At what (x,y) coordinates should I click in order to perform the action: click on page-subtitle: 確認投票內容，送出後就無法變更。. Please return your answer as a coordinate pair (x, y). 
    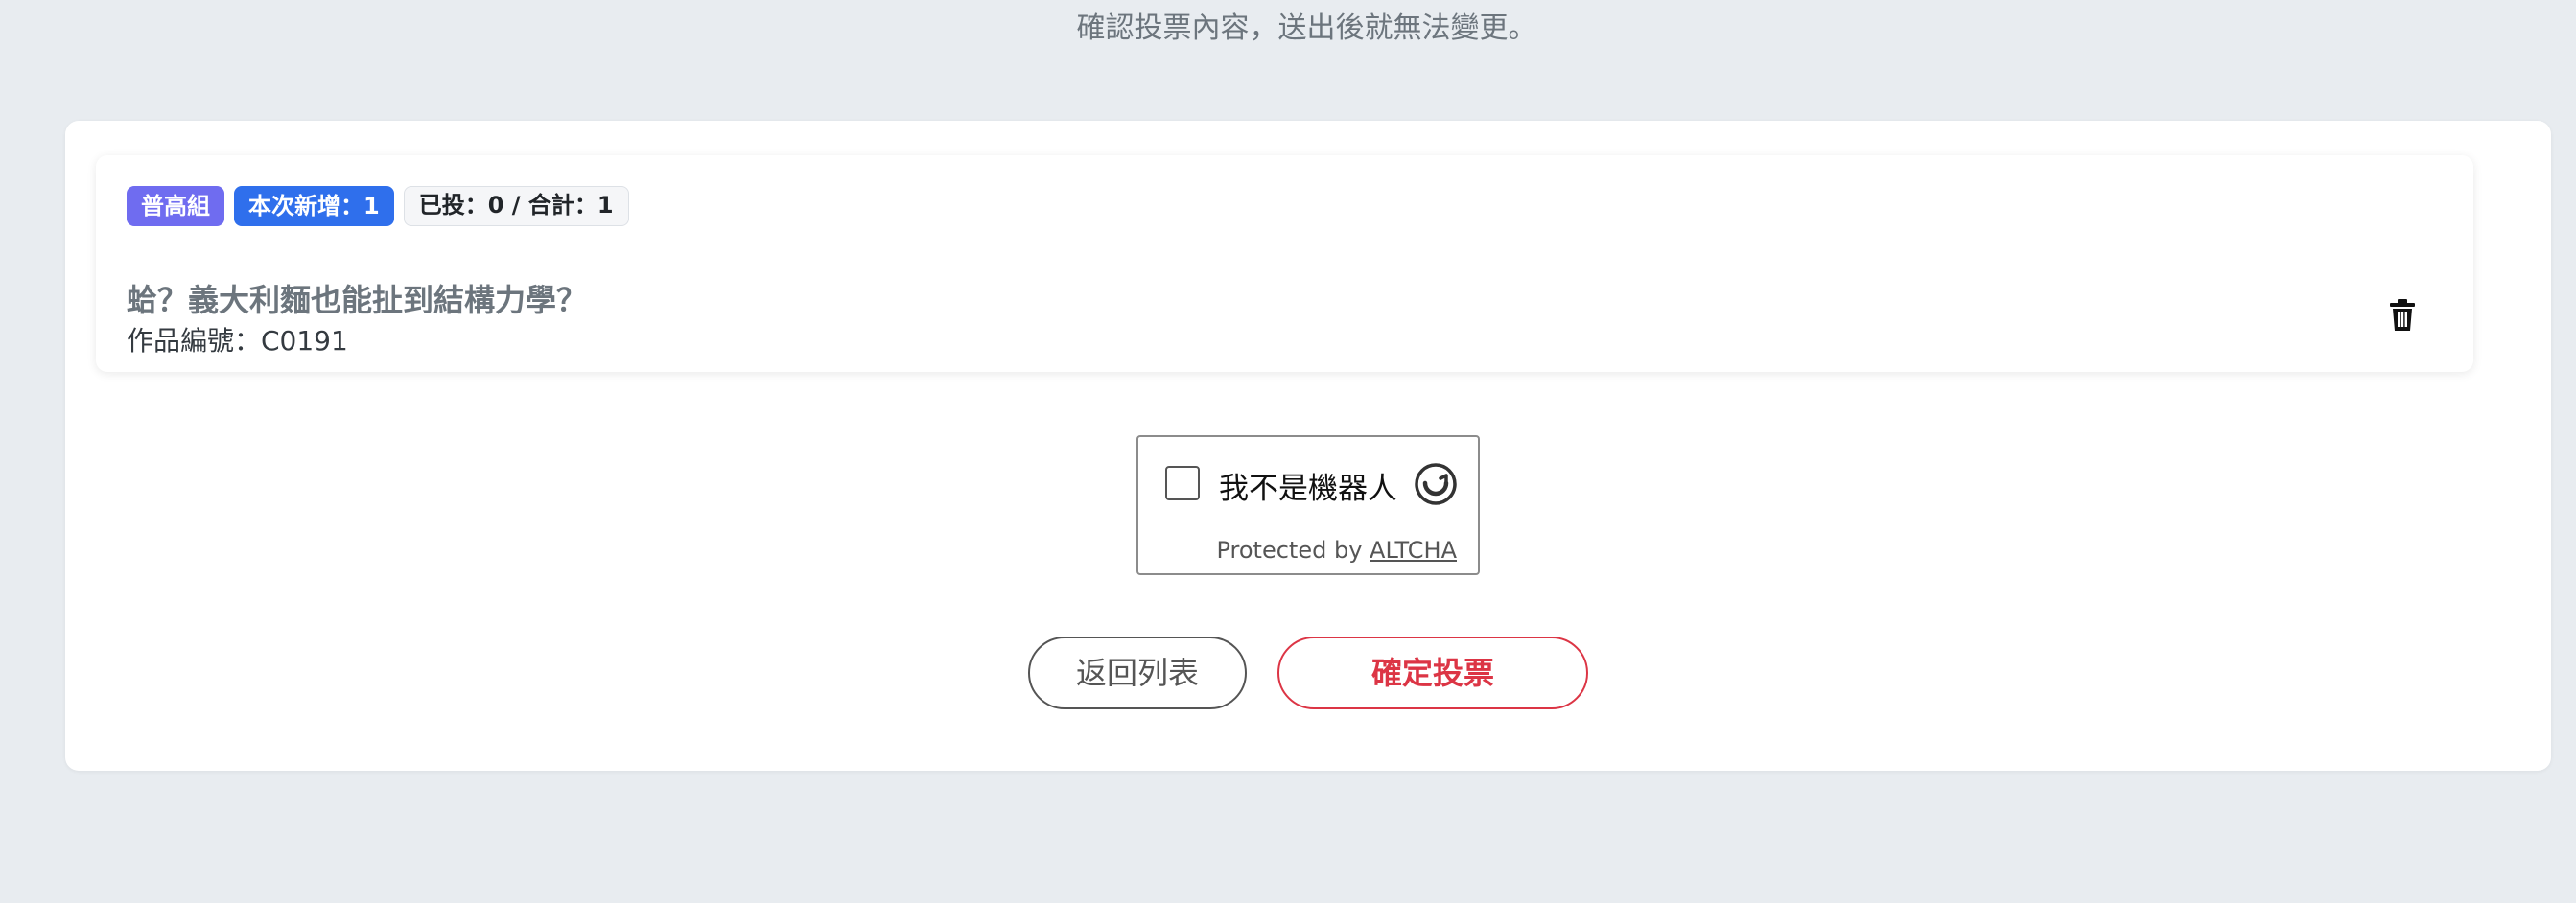
    Looking at the image, I should click on (1306, 28).